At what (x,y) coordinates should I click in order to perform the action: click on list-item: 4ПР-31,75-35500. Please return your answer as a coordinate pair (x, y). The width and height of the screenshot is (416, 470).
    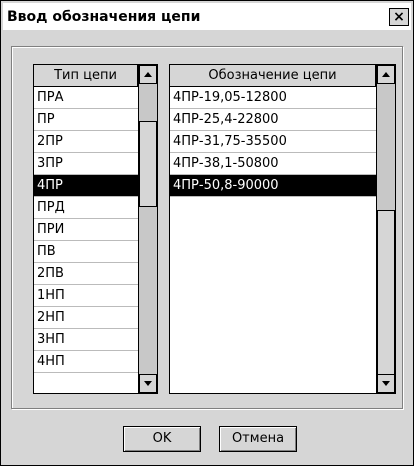
    Looking at the image, I should click on (273, 142).